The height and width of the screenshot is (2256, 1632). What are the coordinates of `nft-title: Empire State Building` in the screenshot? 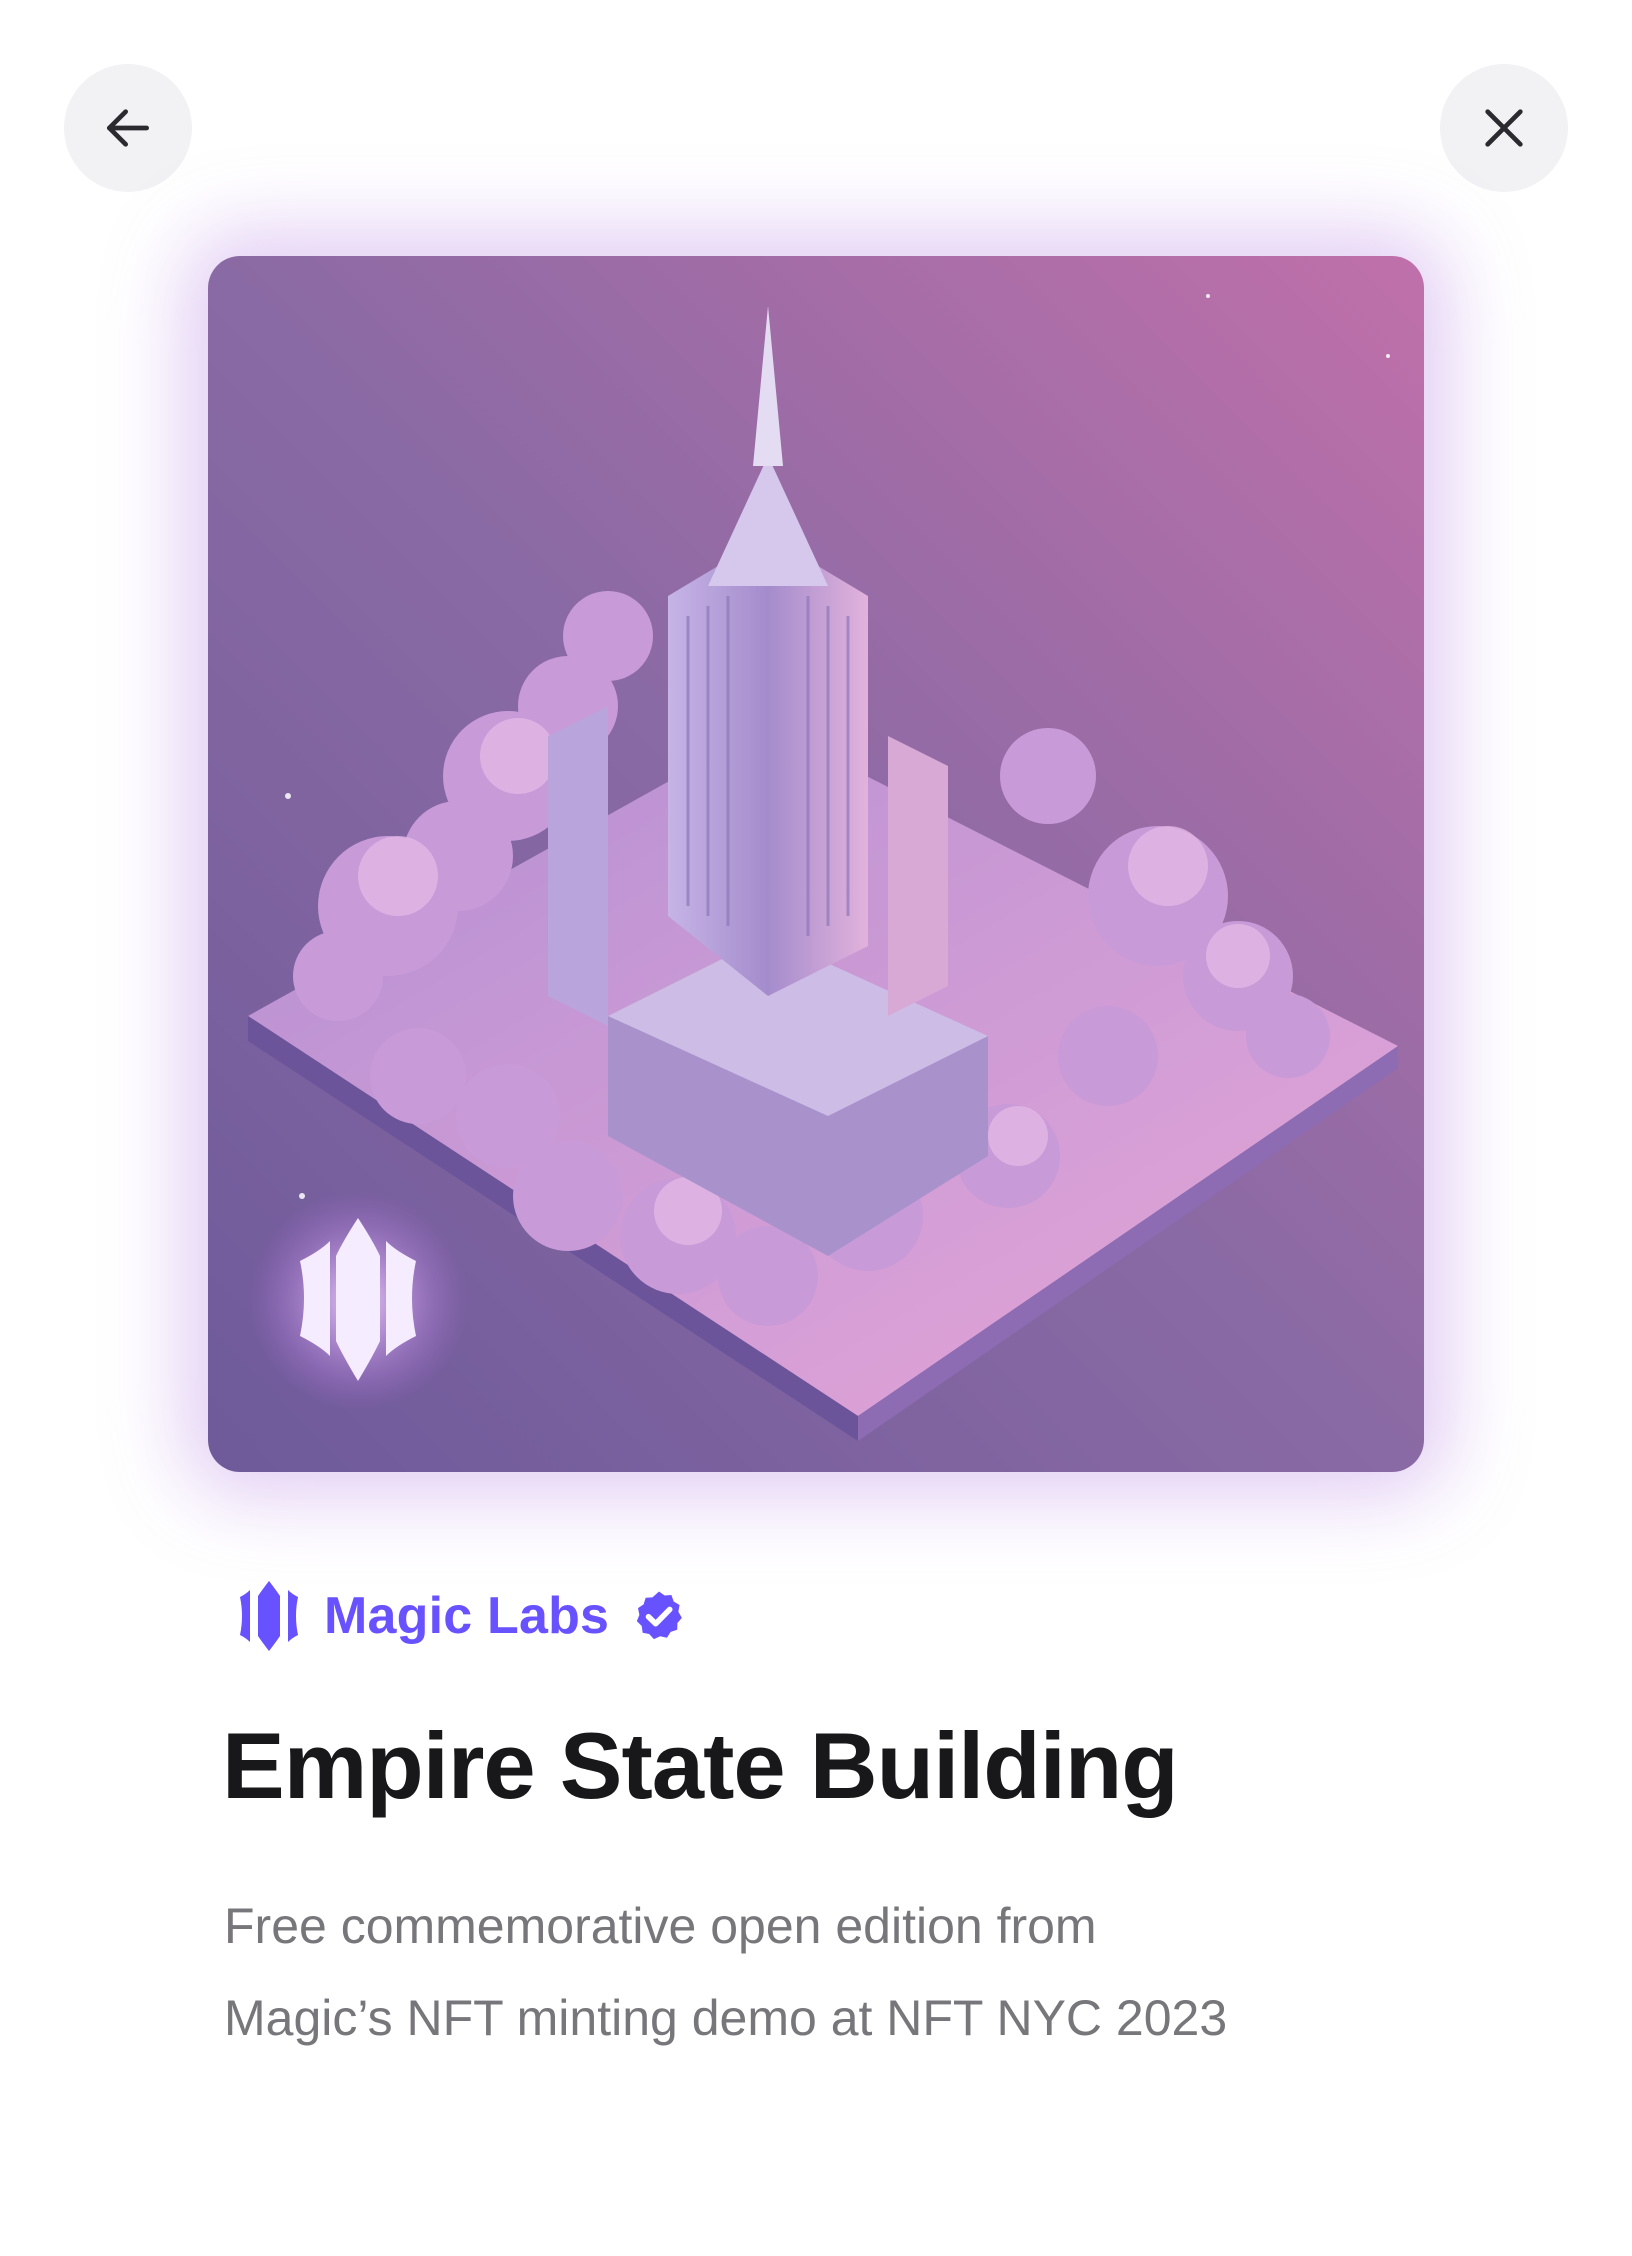 It's located at (700, 1765).